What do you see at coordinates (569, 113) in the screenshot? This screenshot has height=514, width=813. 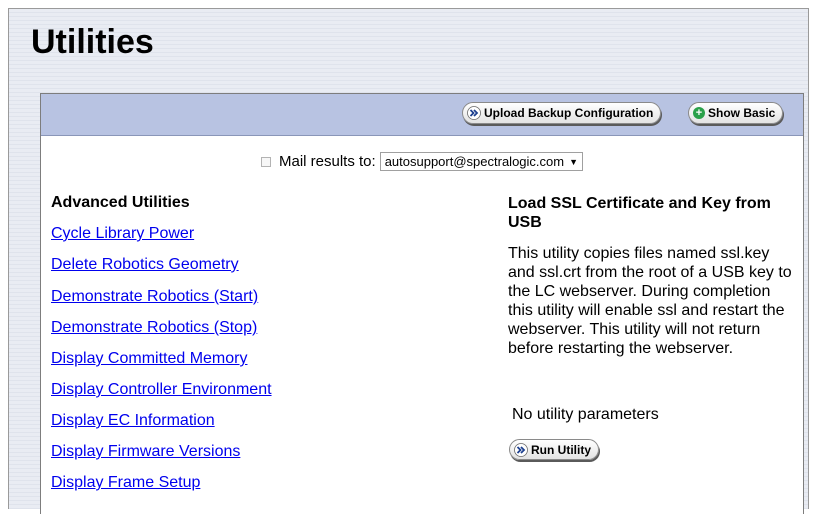 I see `upload-backup-configuration-label: Upload Backup Configuration` at bounding box center [569, 113].